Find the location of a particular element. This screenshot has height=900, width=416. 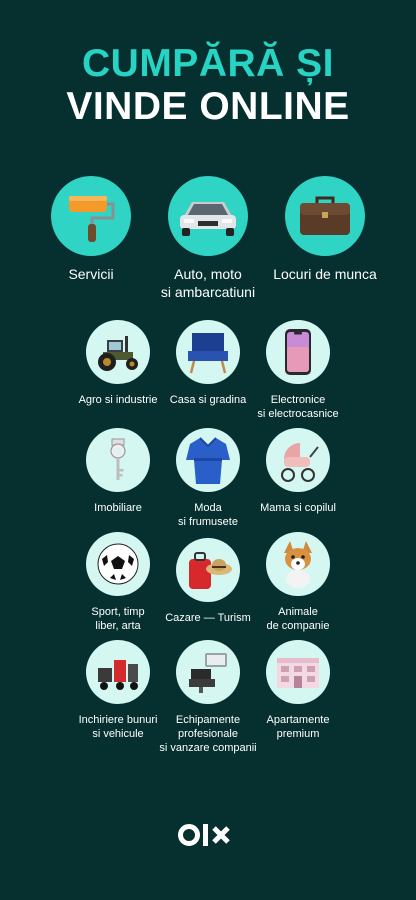

category-label: Animale de companie is located at coordinates (298, 620).